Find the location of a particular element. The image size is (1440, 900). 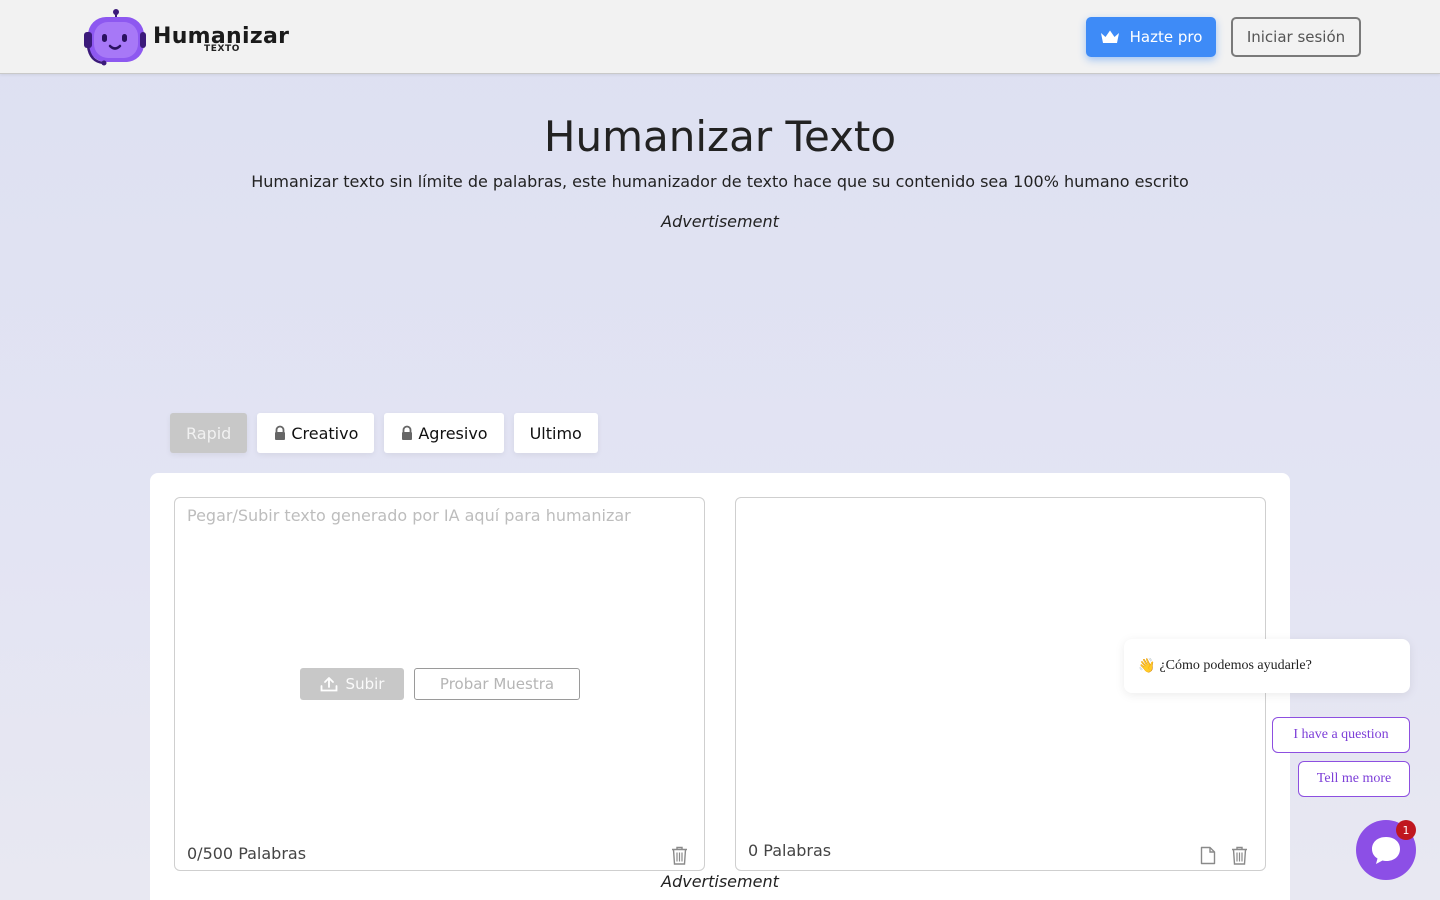

mode-tabs: Rapid Creativo Agresivo Ultimo is located at coordinates (384, 433).